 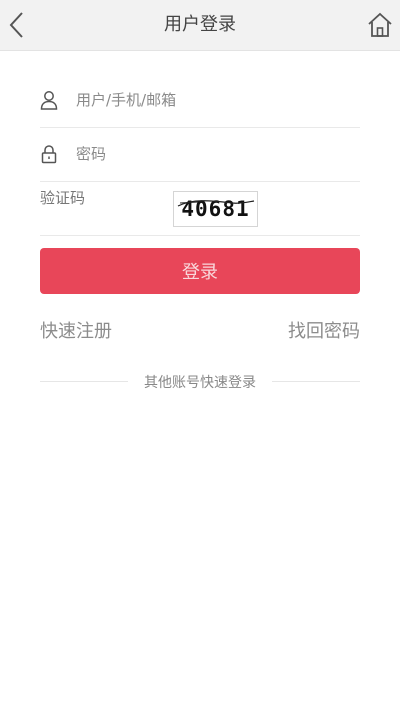 I want to click on username-row, so click(x=200, y=100).